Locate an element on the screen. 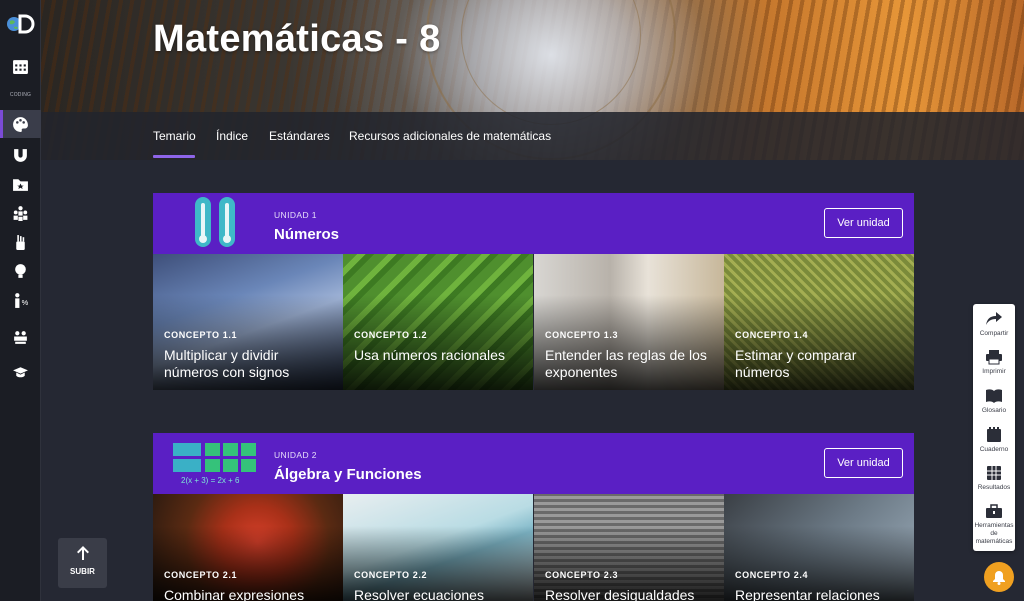  tool-label: Cuaderno is located at coordinates (994, 449).